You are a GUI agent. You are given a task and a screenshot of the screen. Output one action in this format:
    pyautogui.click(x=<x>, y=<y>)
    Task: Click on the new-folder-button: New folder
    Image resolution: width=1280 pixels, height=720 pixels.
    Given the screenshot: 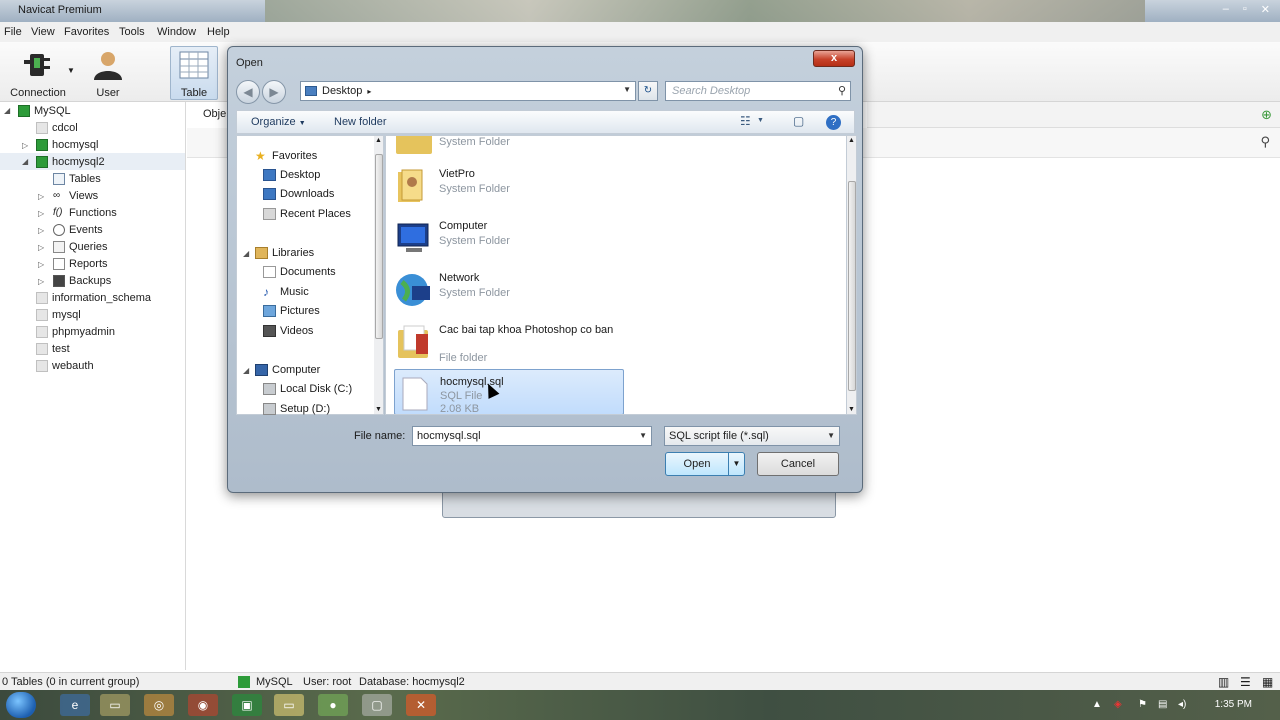 What is the action you would take?
    pyautogui.click(x=360, y=122)
    